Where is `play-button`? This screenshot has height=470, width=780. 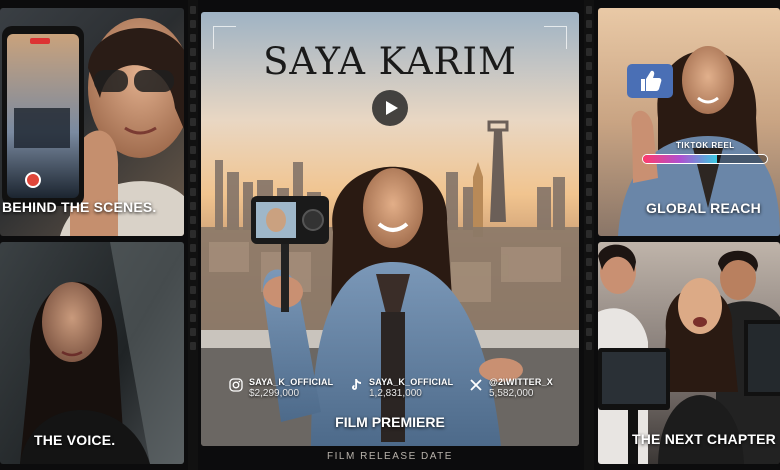 play-button is located at coordinates (390, 108).